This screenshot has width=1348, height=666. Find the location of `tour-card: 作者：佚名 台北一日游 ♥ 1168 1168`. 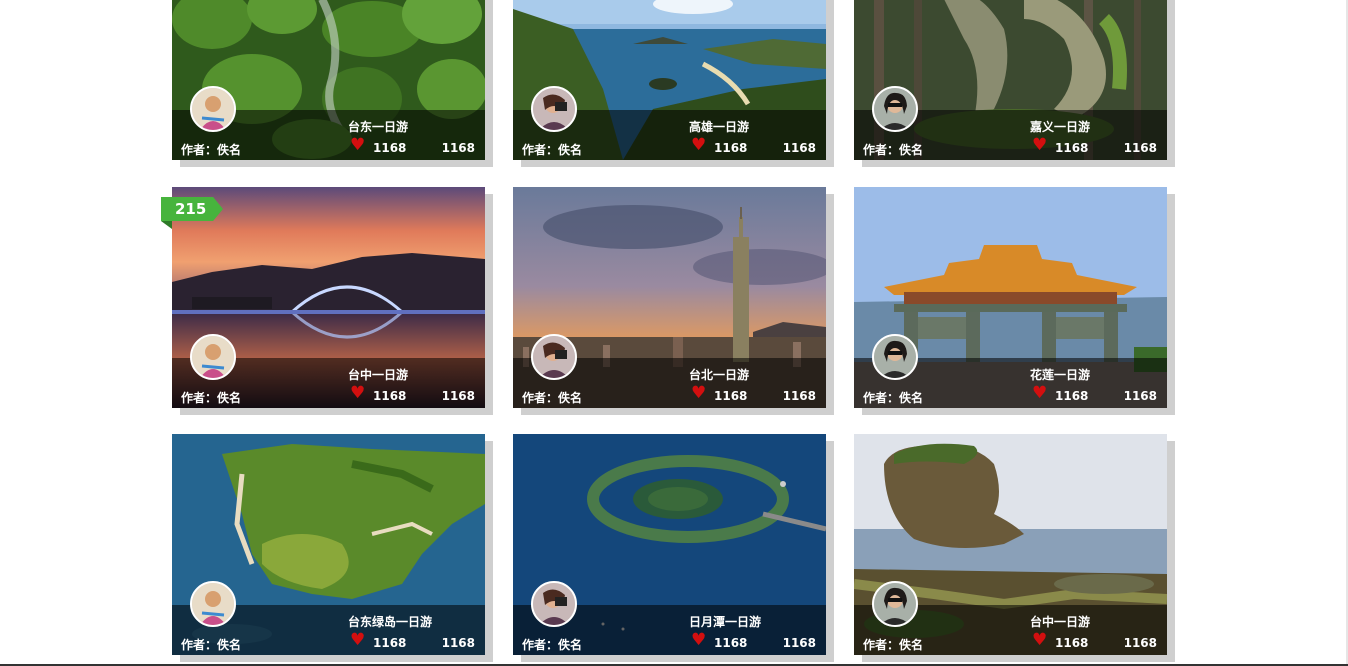

tour-card: 作者：佚名 台北一日游 ♥ 1168 1168 is located at coordinates (669, 297).